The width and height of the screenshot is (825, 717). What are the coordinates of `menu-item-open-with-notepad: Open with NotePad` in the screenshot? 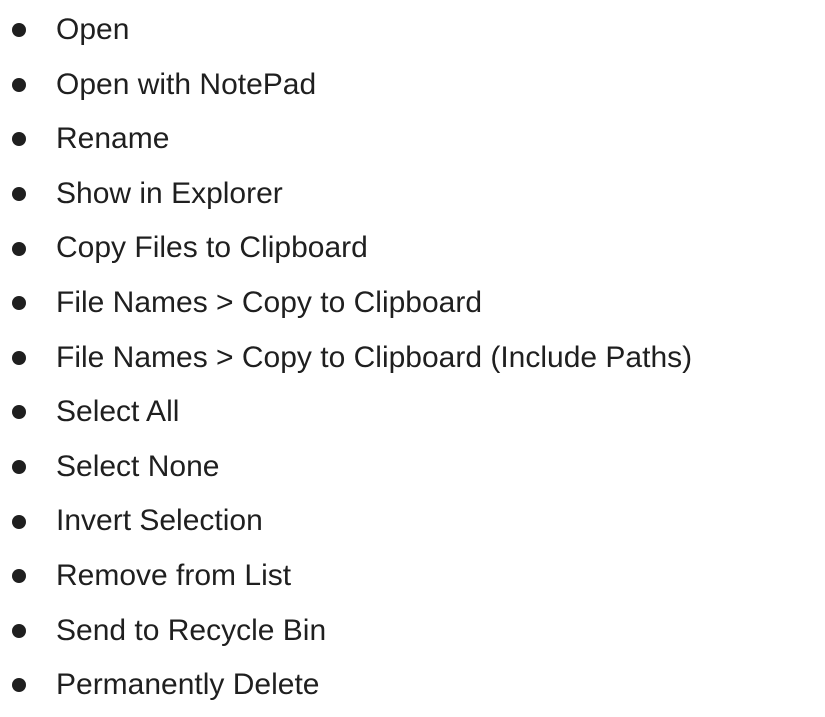 It's located at (412, 85).